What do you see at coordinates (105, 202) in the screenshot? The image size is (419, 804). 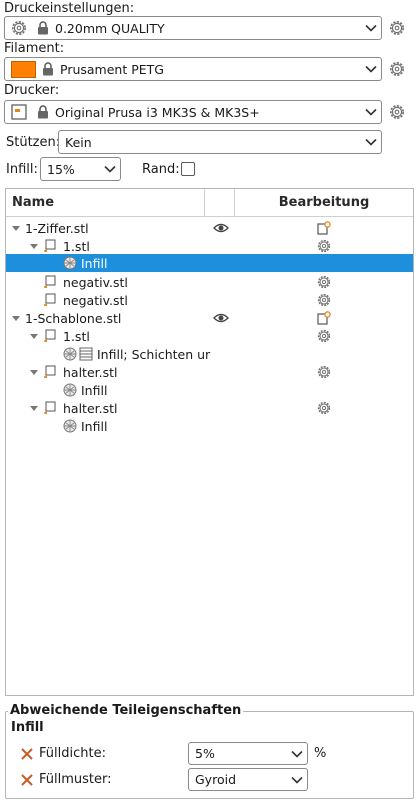 I see `column-name: Name` at bounding box center [105, 202].